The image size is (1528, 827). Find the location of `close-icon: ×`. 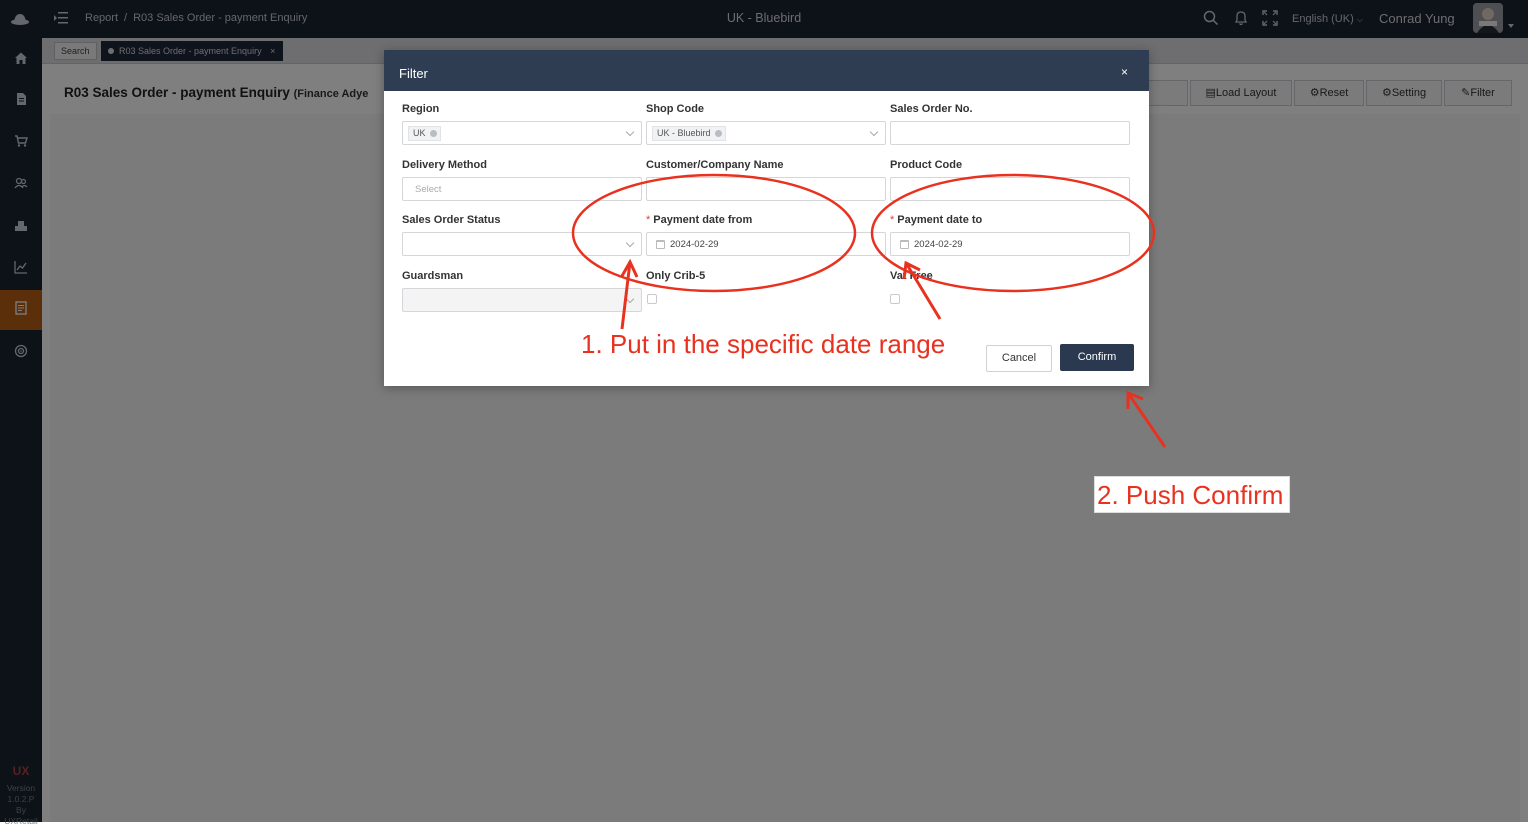

close-icon: × is located at coordinates (1124, 72).